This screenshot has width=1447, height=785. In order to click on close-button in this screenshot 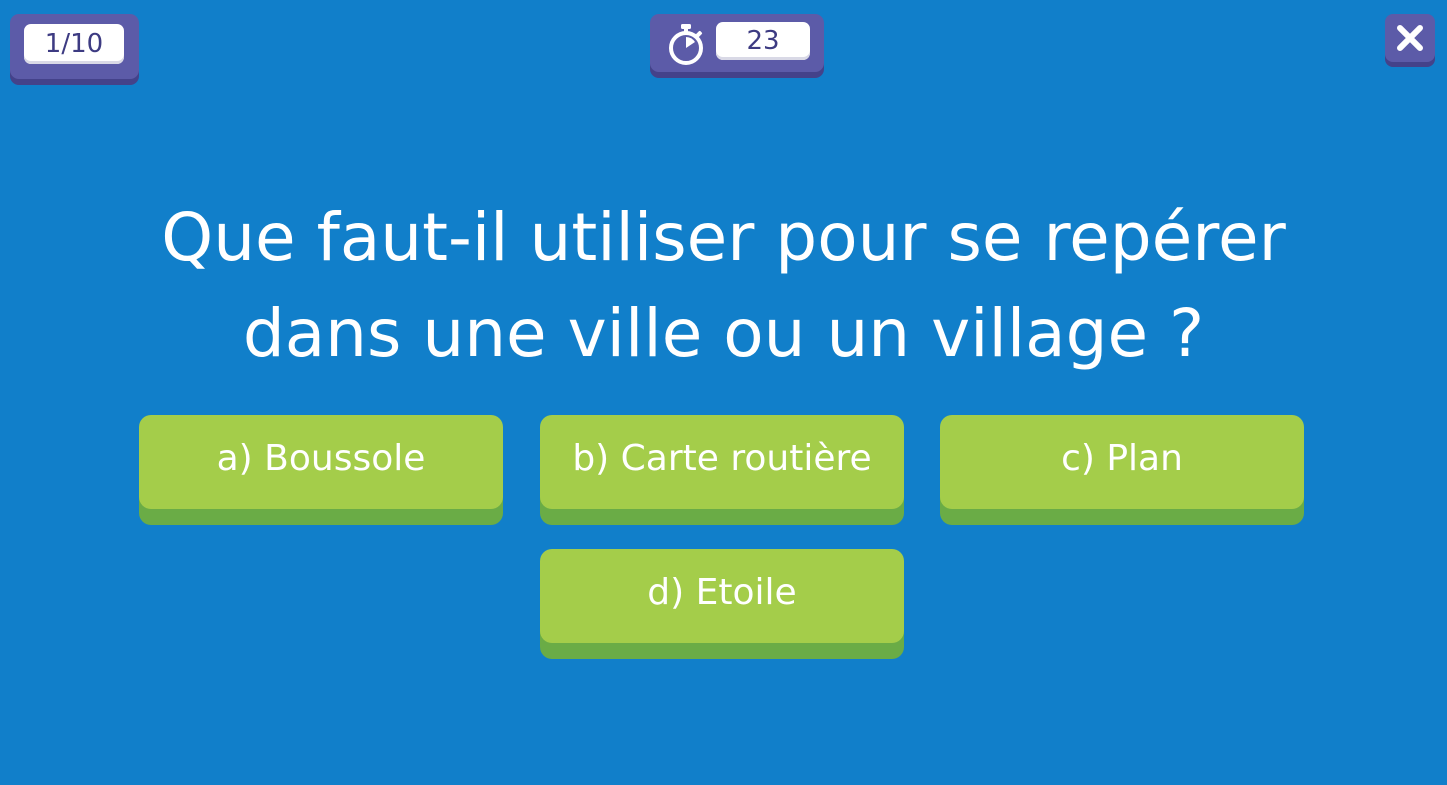, I will do `click(1410, 38)`.